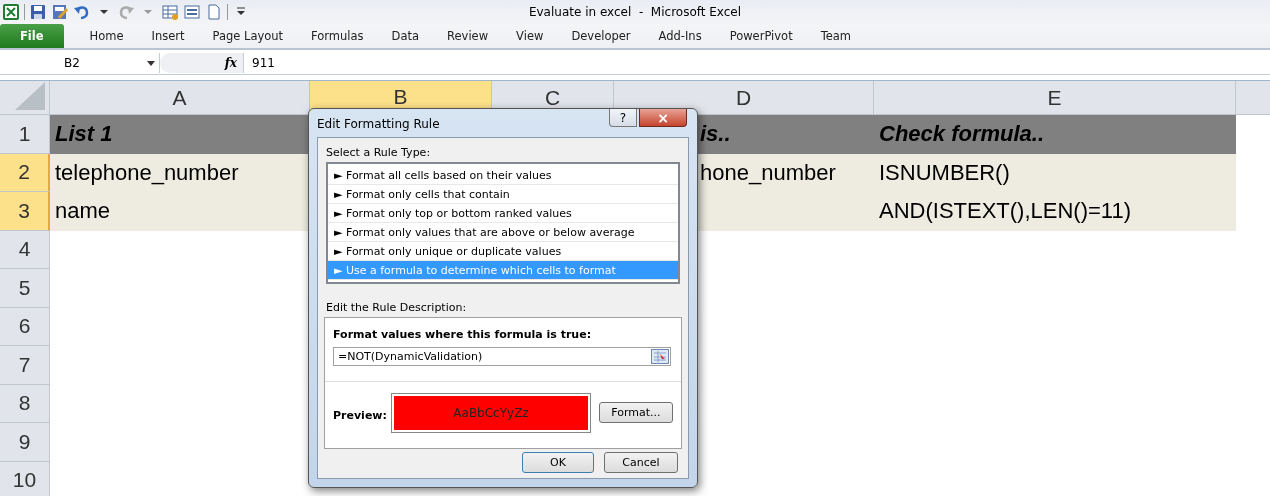 This screenshot has height=496, width=1270. Describe the element at coordinates (151, 63) in the screenshot. I see `dropdown-icon` at that location.